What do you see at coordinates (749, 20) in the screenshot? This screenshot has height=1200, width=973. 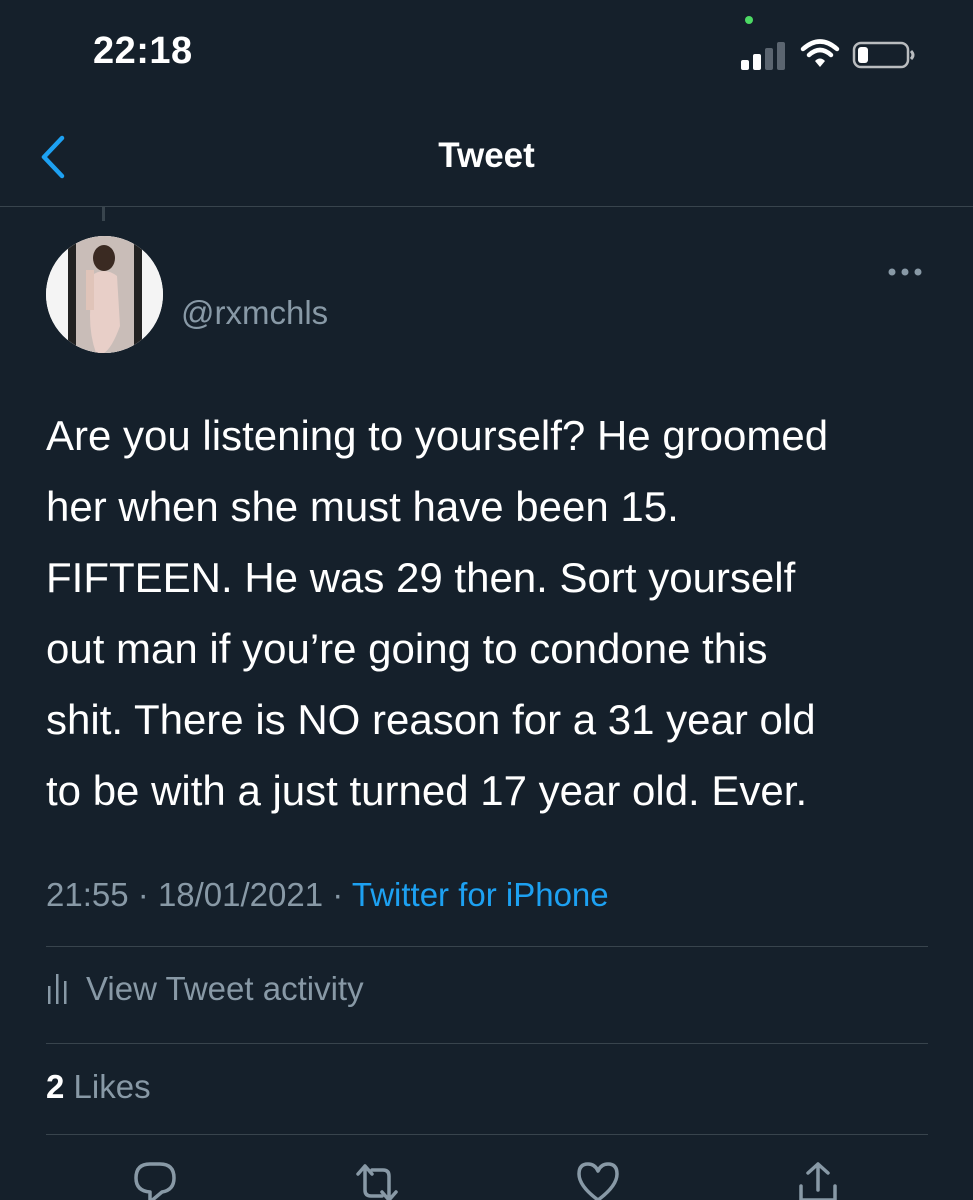 I see `mic-indicator-icon` at bounding box center [749, 20].